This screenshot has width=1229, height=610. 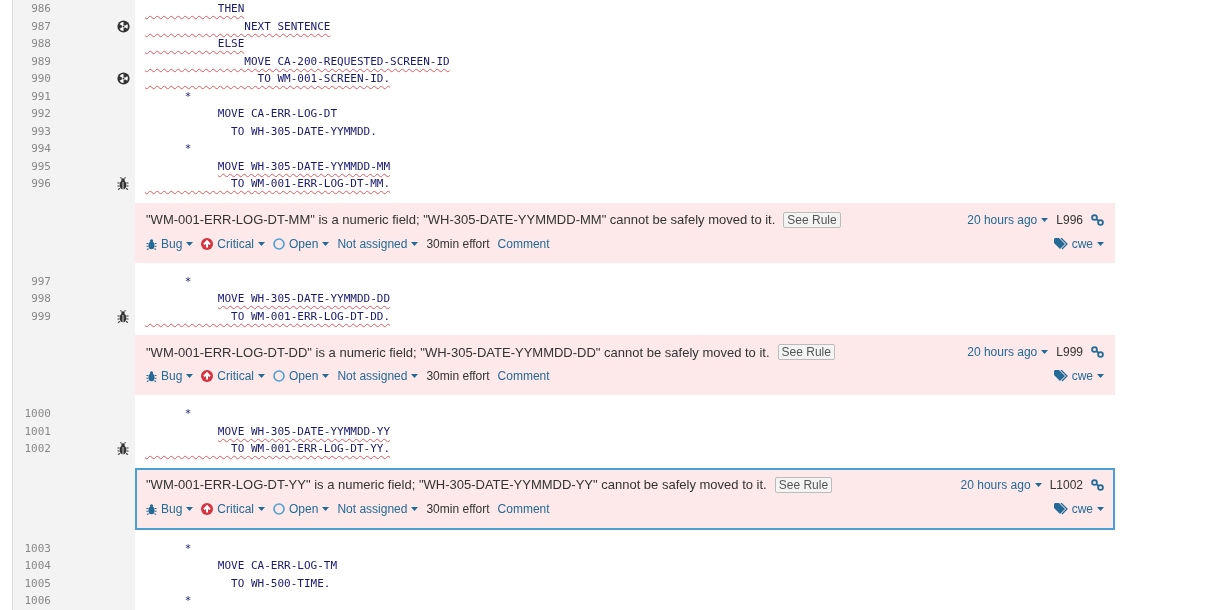 I want to click on issue-message: "WM-001-ERR-LOG-DT-MM" is a numeric field; "WH-305-DATE-YYMMDD-MM" cannot be safely moved to it., so click(x=461, y=219).